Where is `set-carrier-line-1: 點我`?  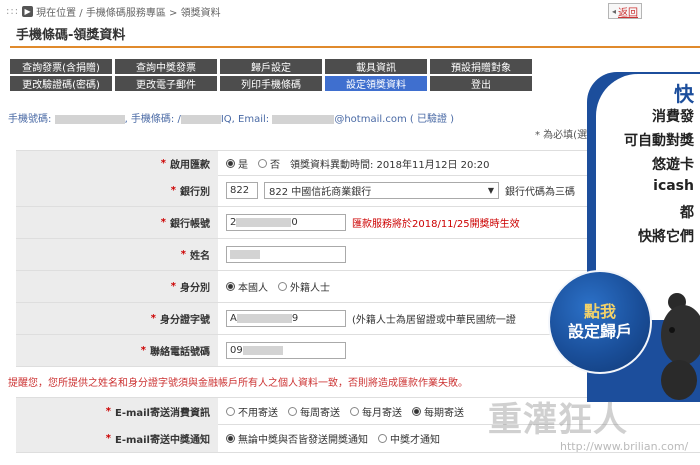
set-carrier-line-1: 點我 is located at coordinates (599, 311).